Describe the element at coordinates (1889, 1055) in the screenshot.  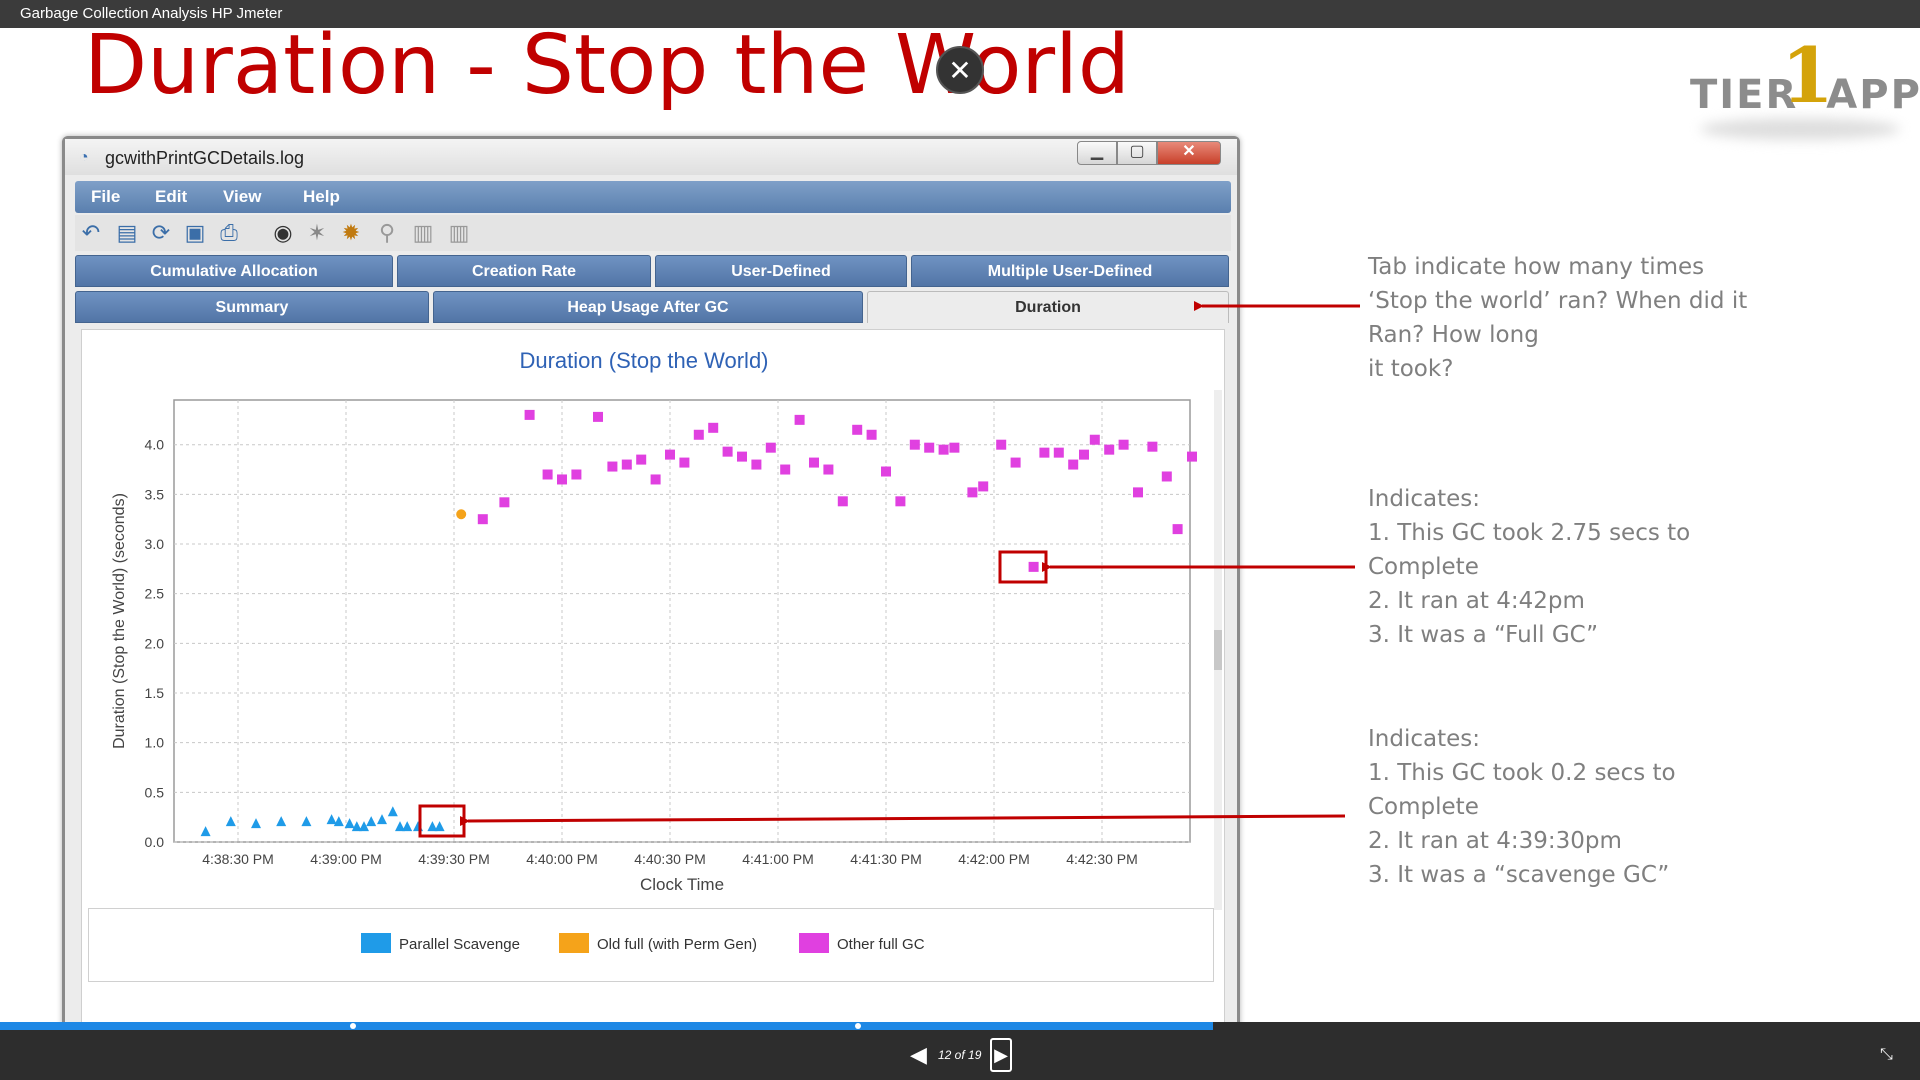
I see `exit-fullscreen-icon: ⤡` at that location.